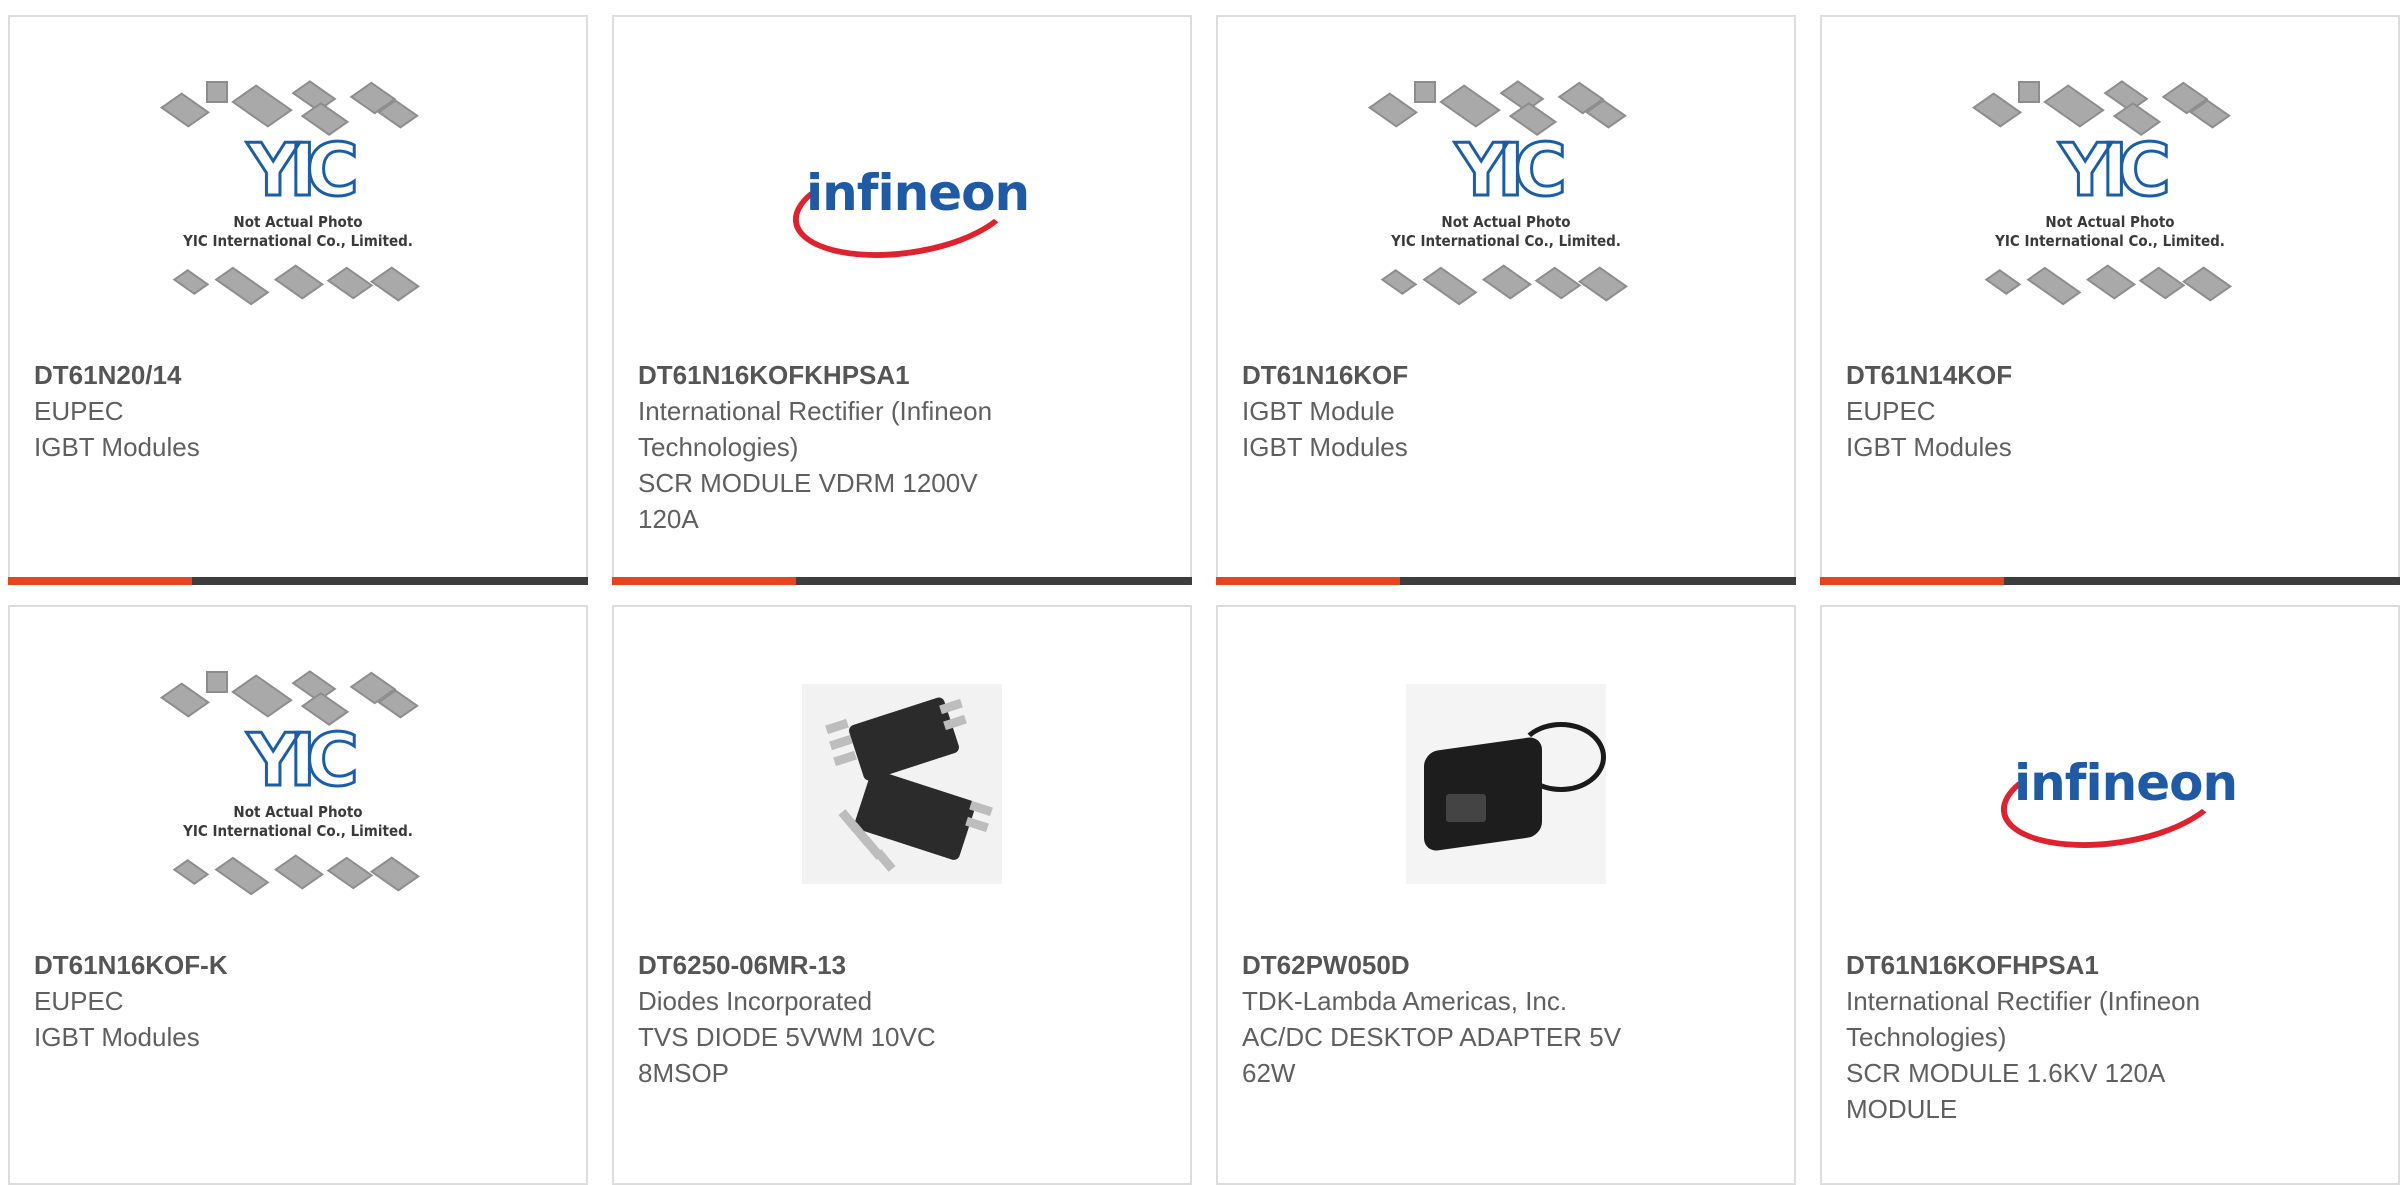 The image size is (2400, 1185). I want to click on description: SCR MODULE 1.6KV 120A, so click(2006, 1073).